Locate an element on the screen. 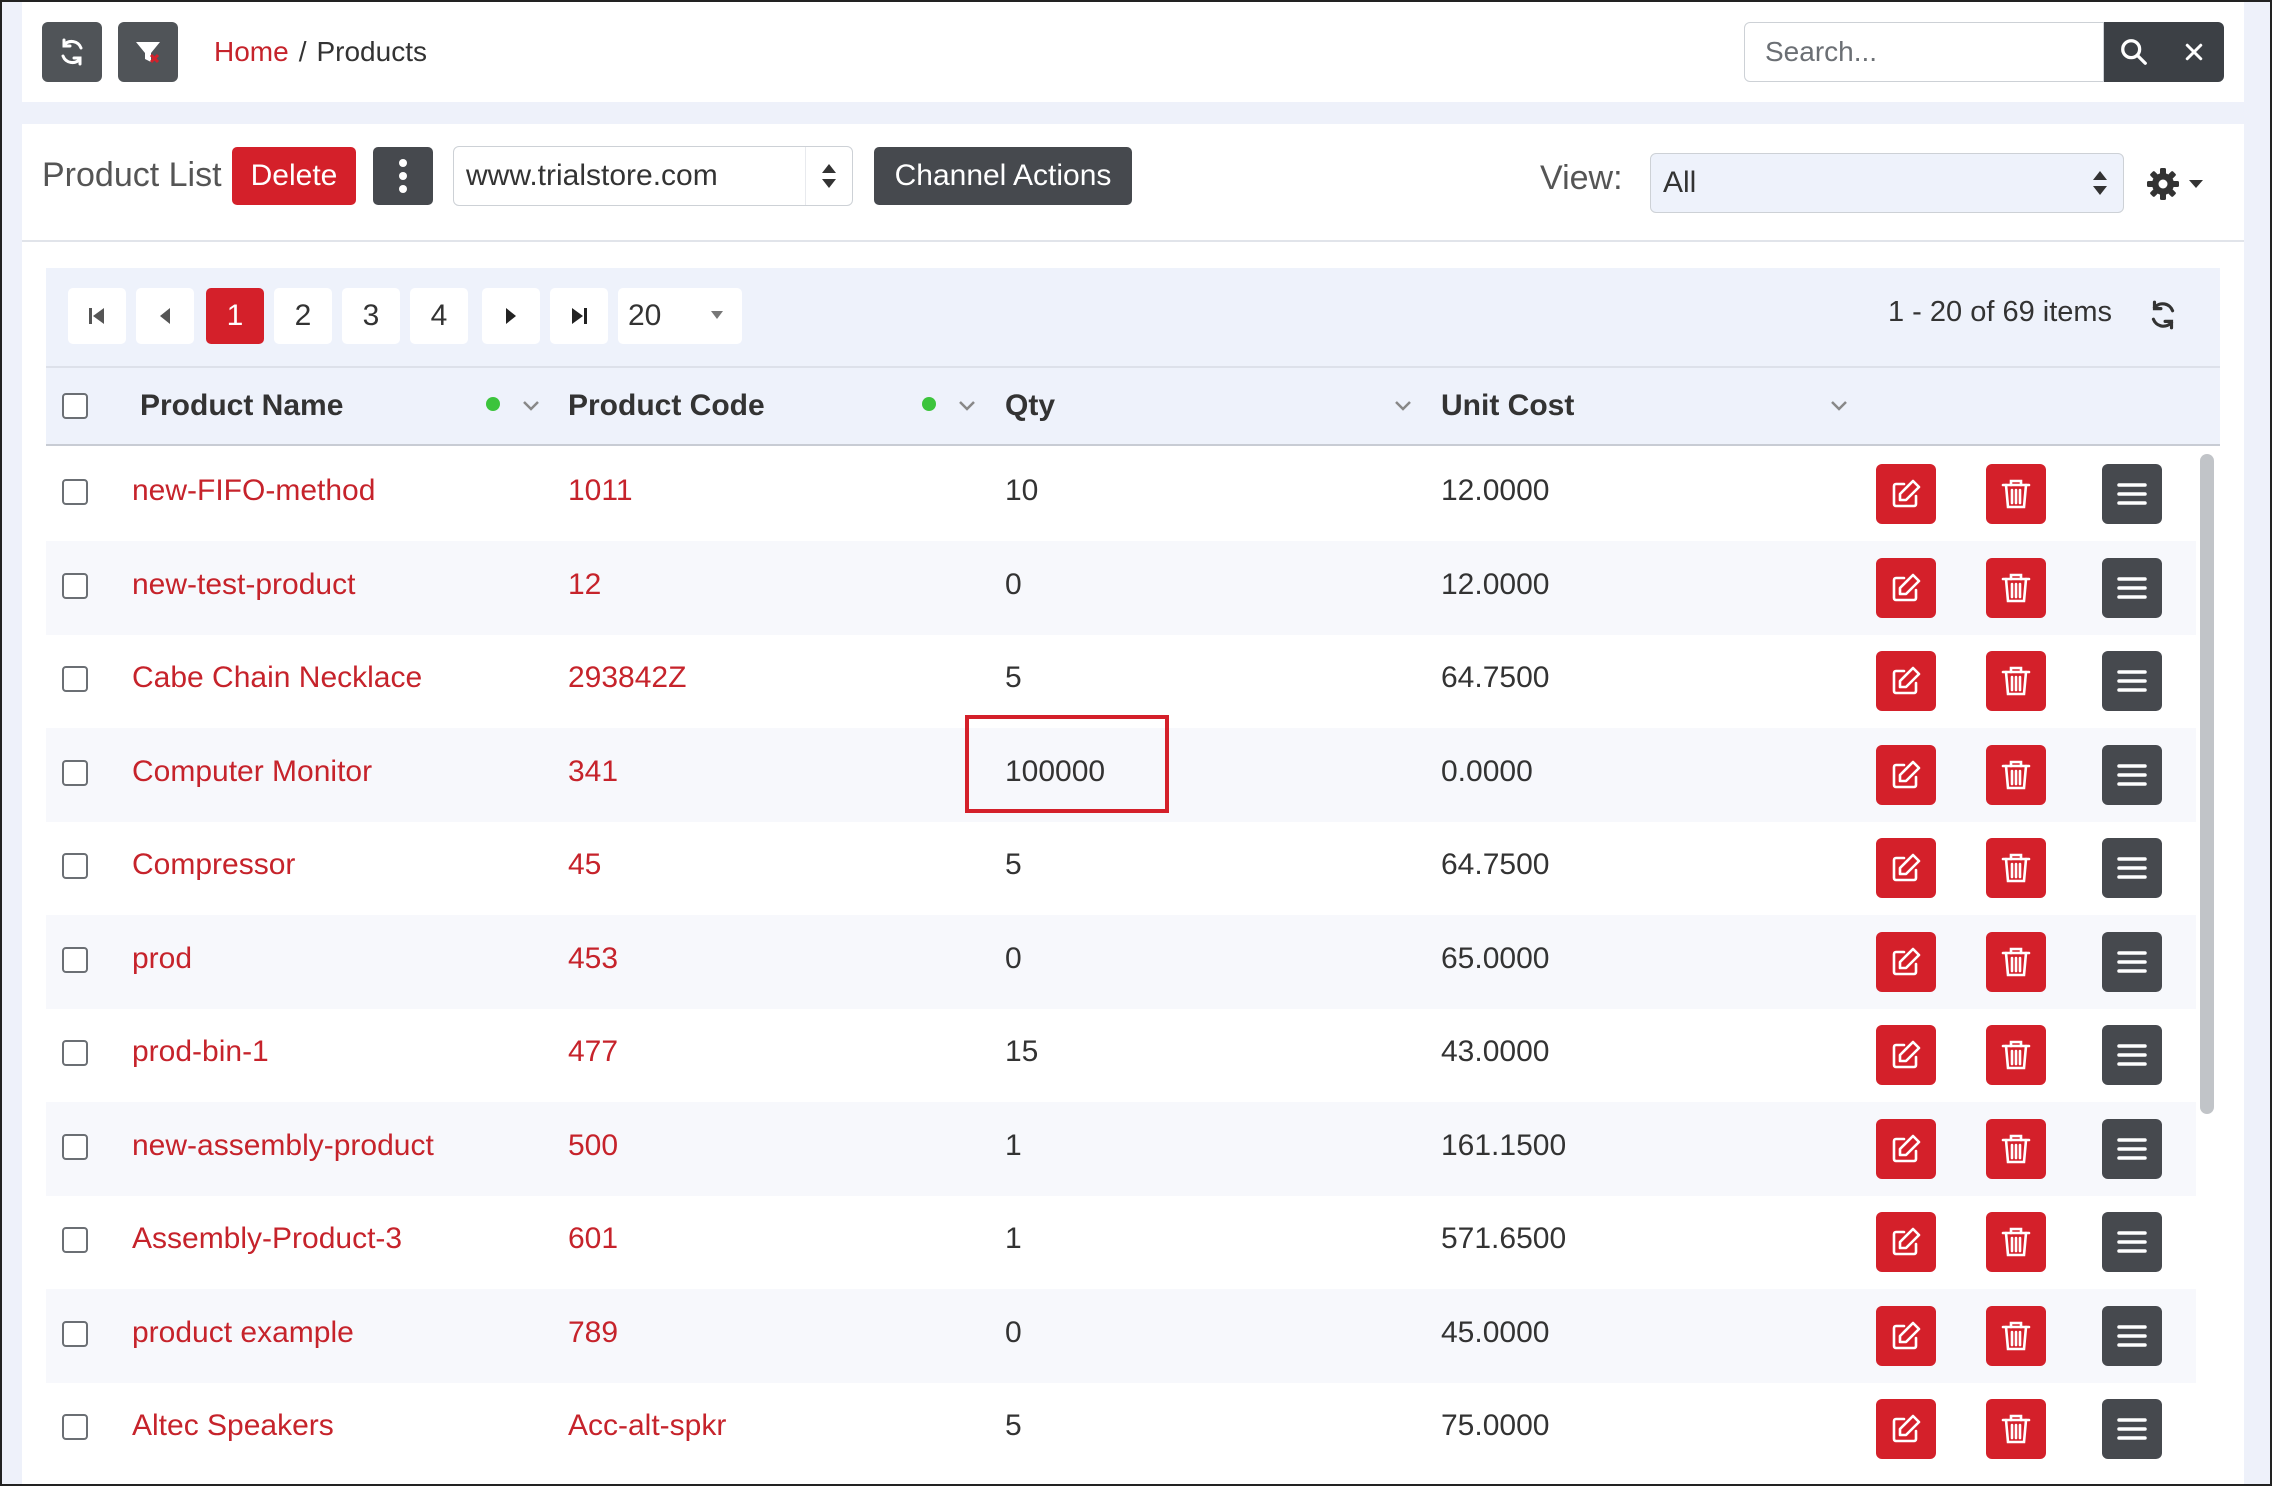 This screenshot has width=2272, height=1486. product-name-link: new-test-product is located at coordinates (243, 585).